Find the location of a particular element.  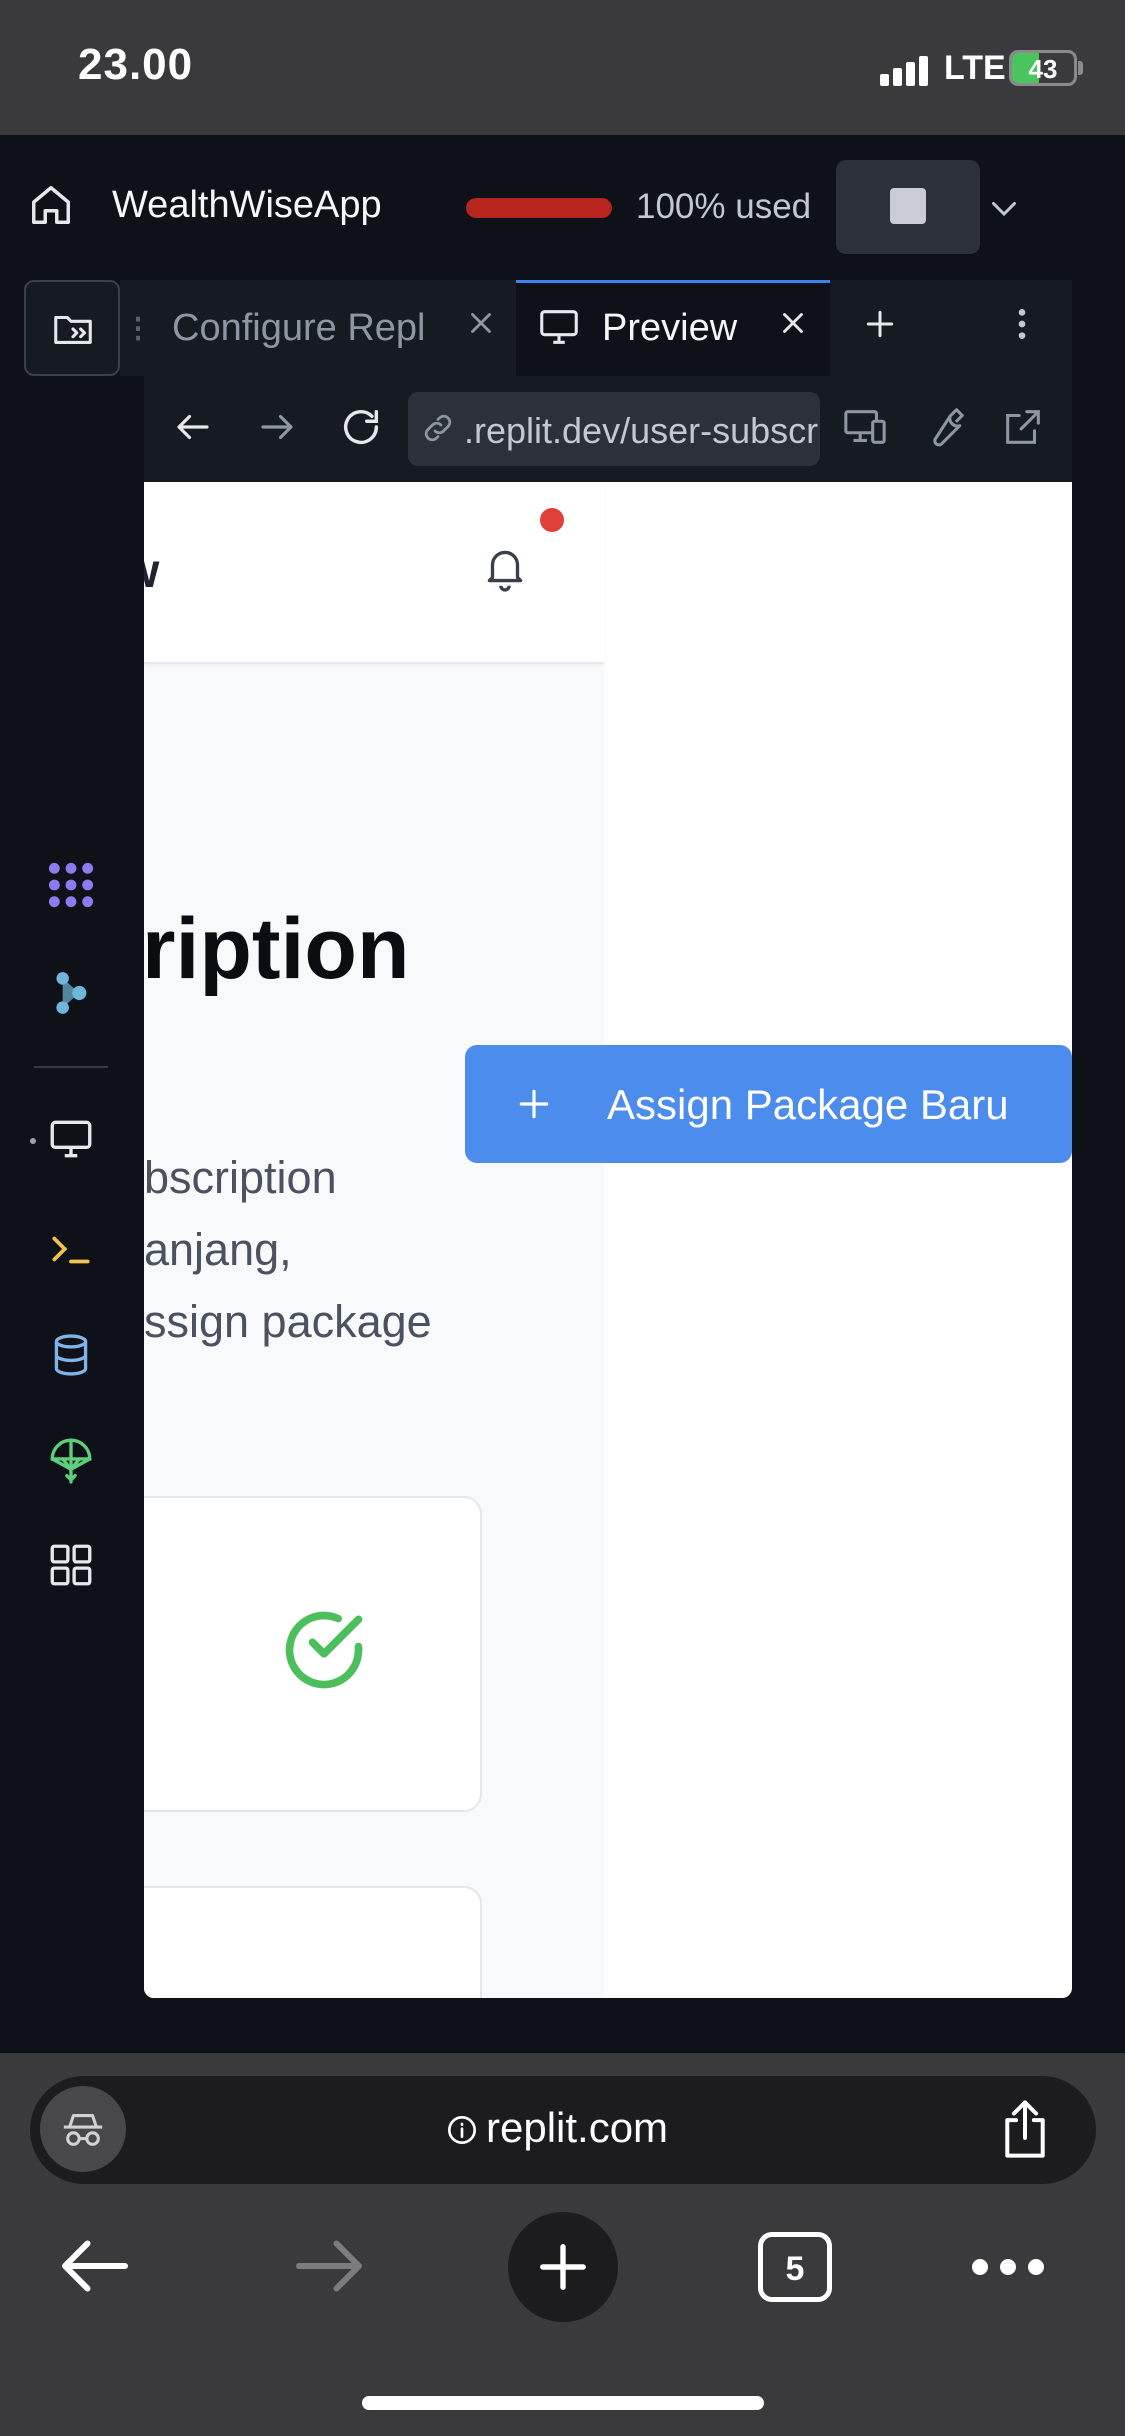

tab-preview-label: Preview is located at coordinates (670, 328).